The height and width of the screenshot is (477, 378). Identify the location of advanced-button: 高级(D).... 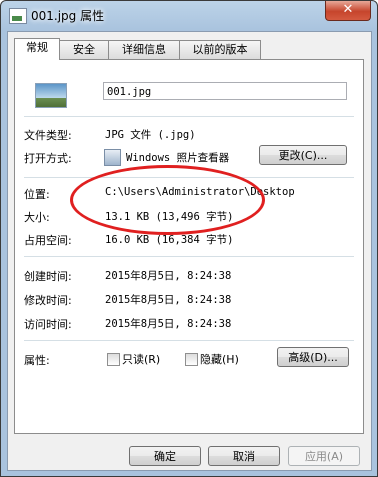
(313, 357).